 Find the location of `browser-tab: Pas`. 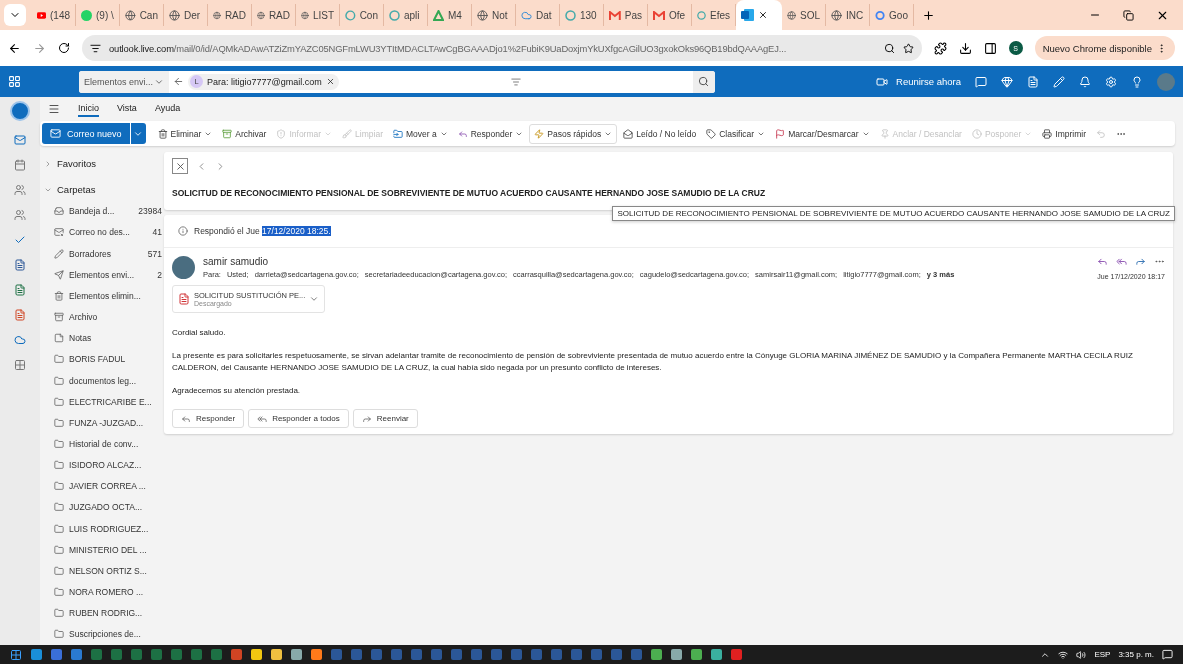

browser-tab: Pas is located at coordinates (626, 15).